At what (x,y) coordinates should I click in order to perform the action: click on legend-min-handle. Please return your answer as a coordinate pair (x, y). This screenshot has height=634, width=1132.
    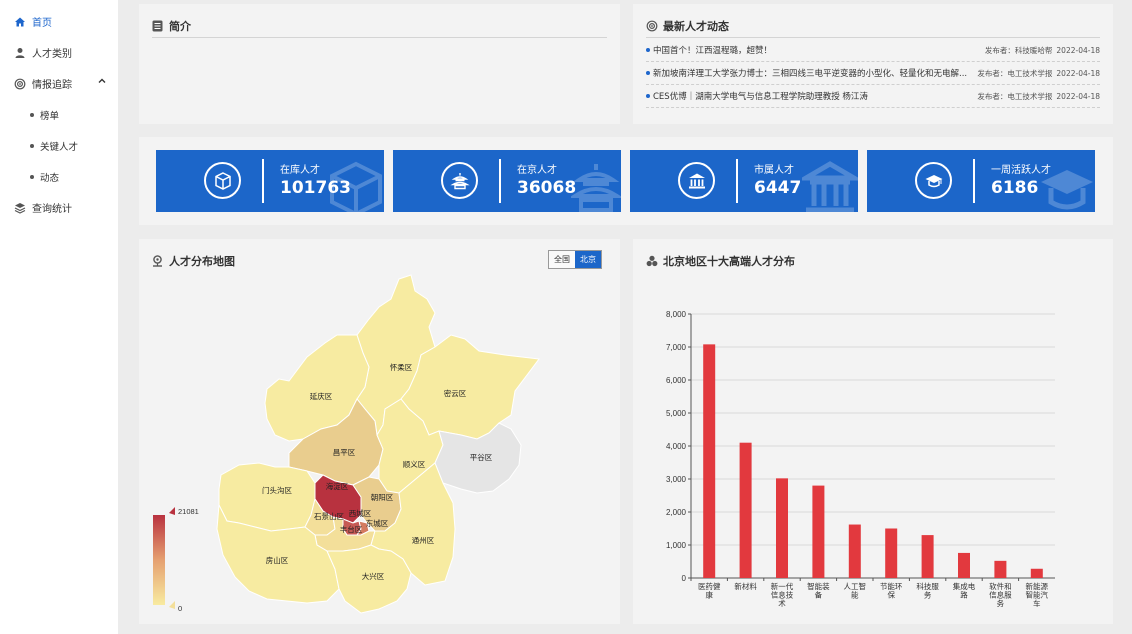
    Looking at the image, I should click on (172, 605).